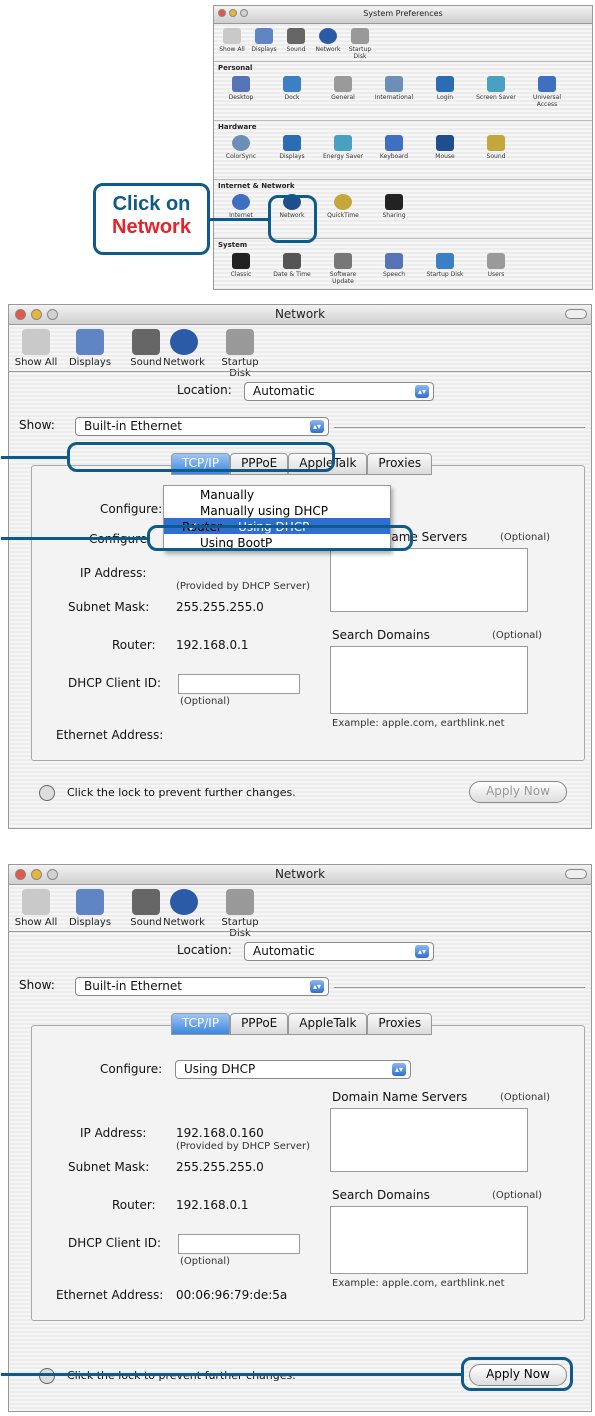  What do you see at coordinates (445, 147) in the screenshot?
I see `pref-mouse: Mouse` at bounding box center [445, 147].